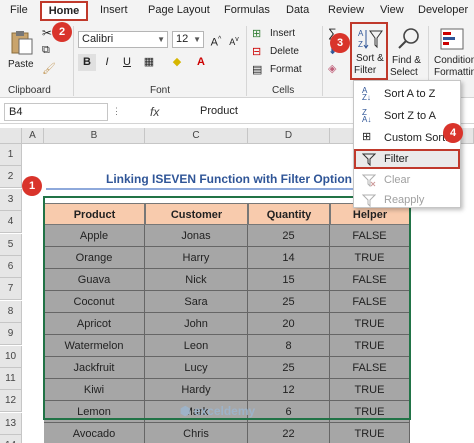  Describe the element at coordinates (408, 52) in the screenshot. I see `find-select-button: Find & Select` at that location.